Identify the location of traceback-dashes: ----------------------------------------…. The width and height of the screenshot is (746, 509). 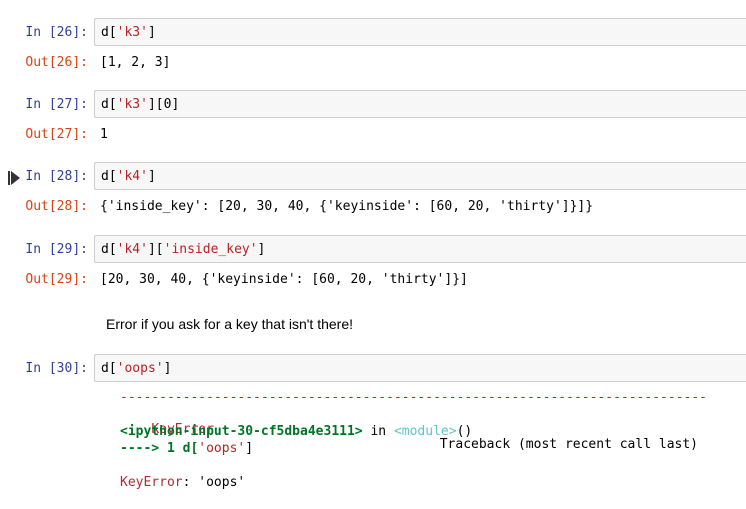
(413, 397).